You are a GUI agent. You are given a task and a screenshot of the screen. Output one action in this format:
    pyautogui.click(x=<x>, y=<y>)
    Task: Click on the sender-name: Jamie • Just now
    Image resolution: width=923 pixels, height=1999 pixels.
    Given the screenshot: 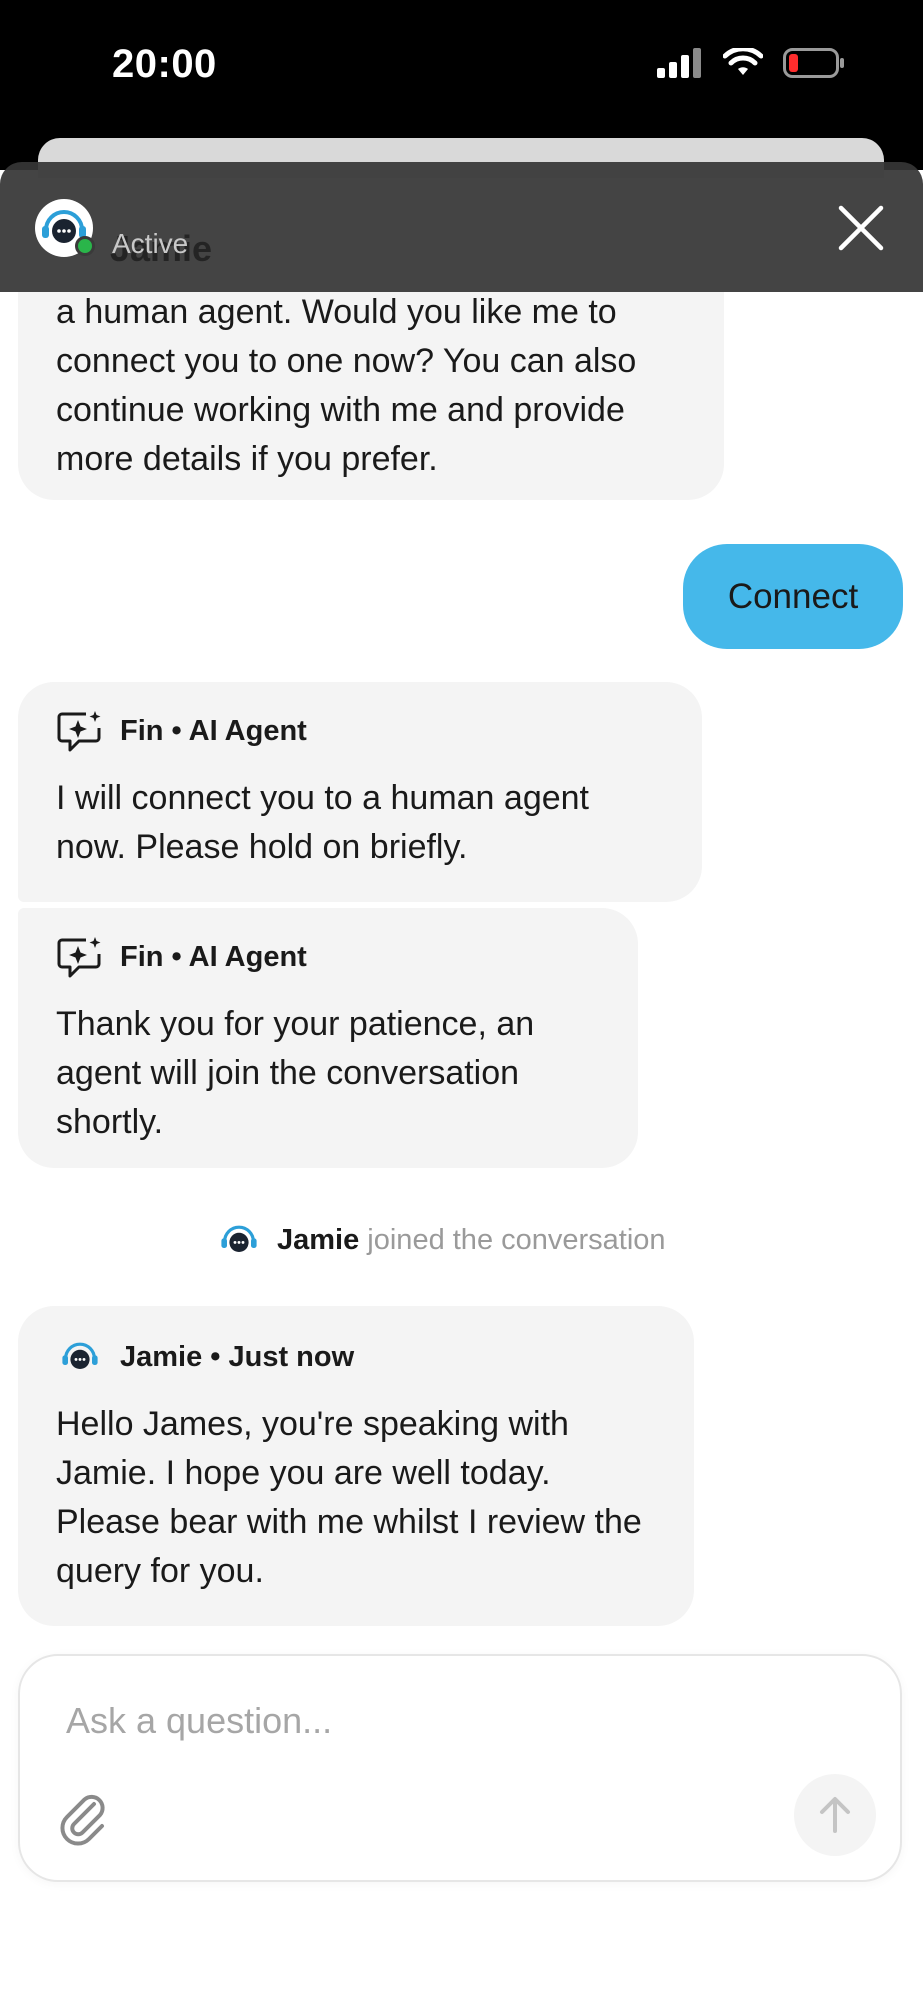 What is the action you would take?
    pyautogui.click(x=237, y=1356)
    